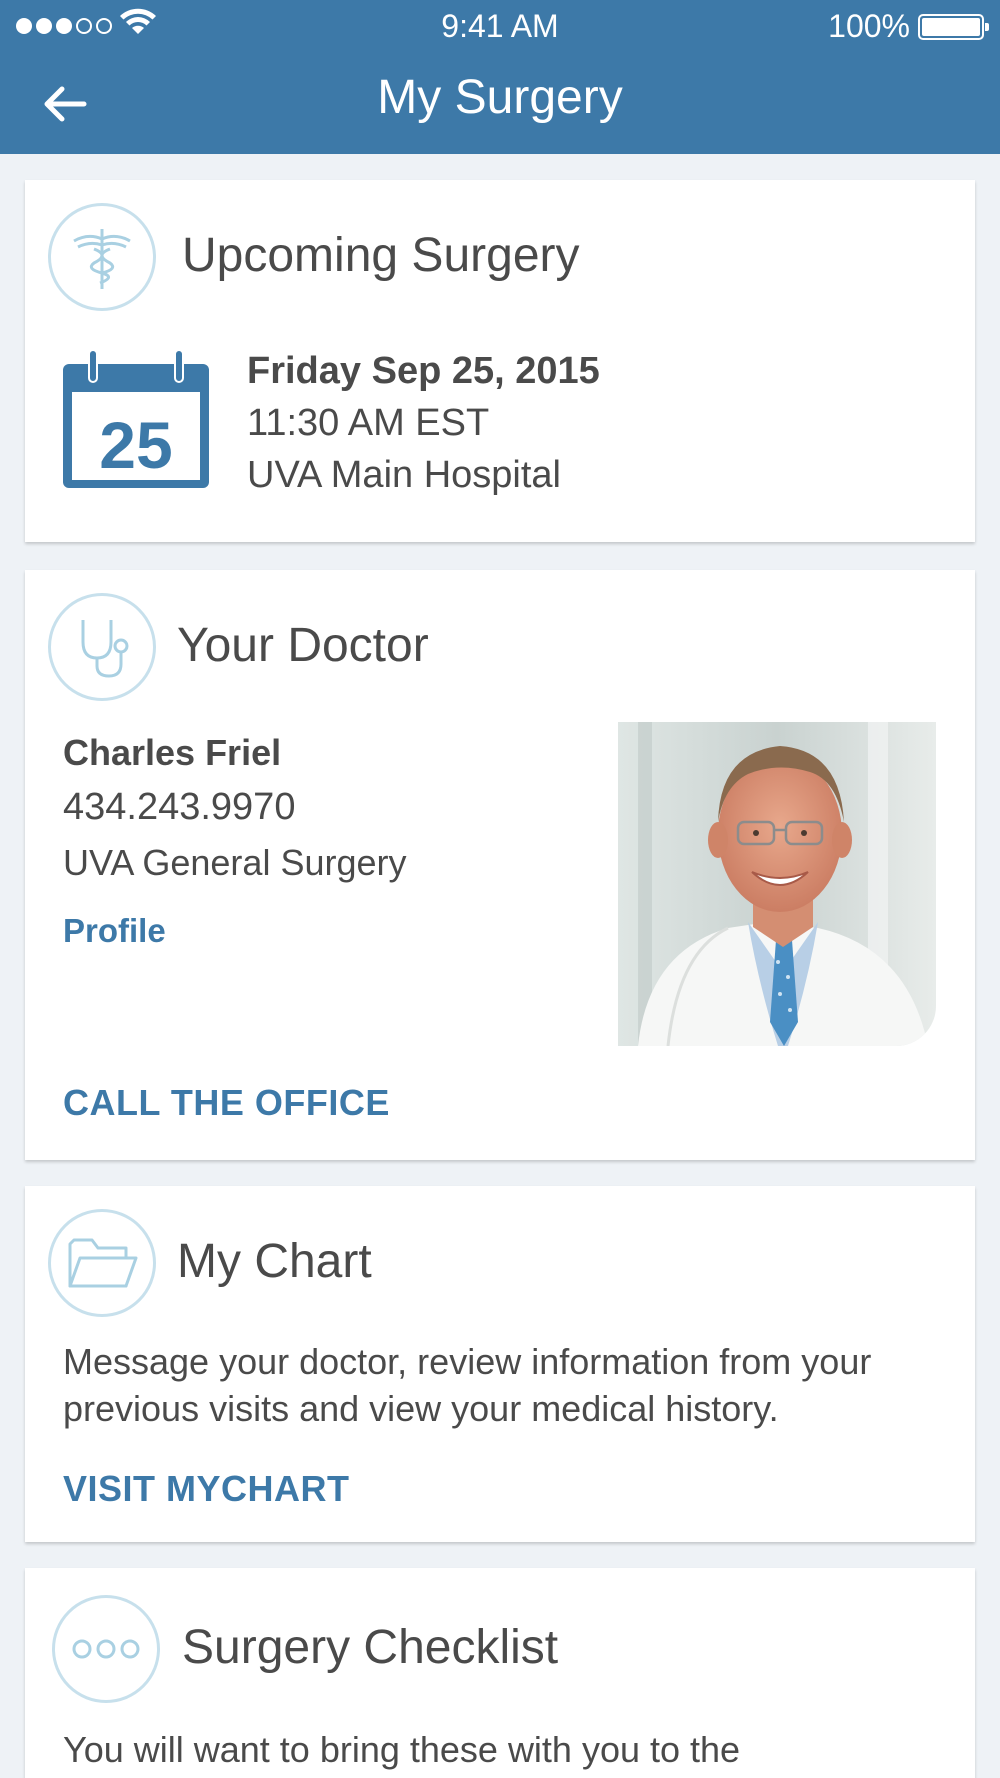 The image size is (1000, 1778). I want to click on app-header: 9:41 AM 100% My Surgery, so click(500, 77).